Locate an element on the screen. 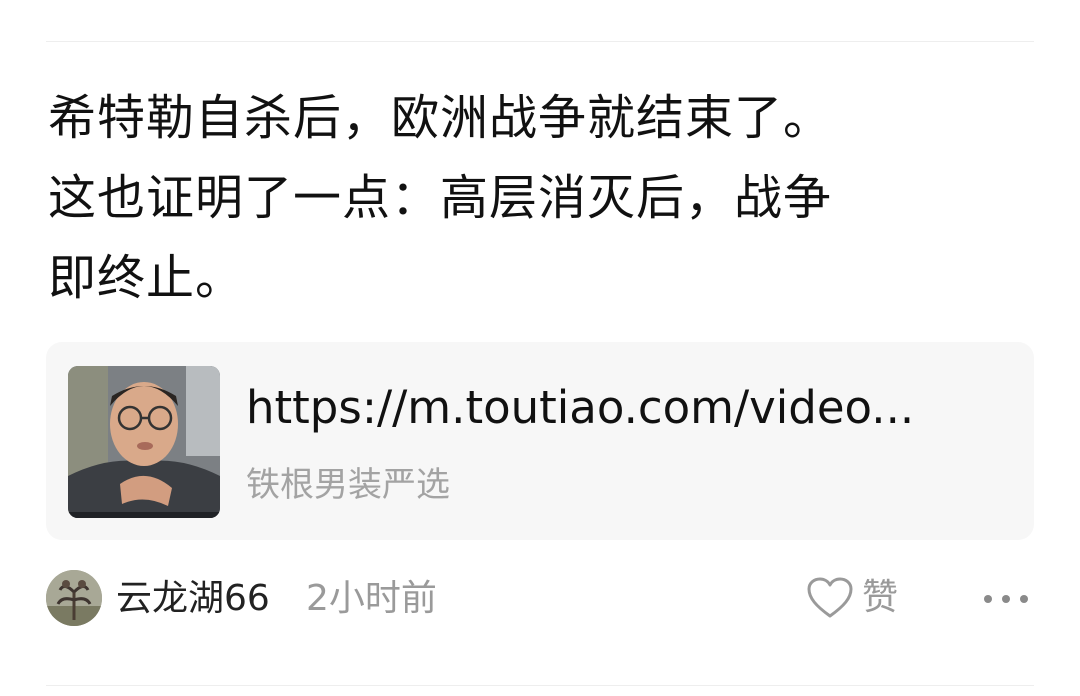 This screenshot has height=696, width=1080. video-thumbnail-image is located at coordinates (144, 442).